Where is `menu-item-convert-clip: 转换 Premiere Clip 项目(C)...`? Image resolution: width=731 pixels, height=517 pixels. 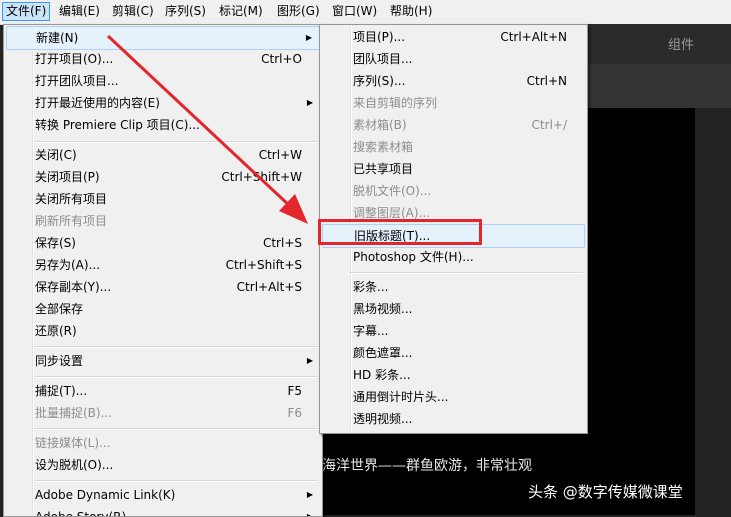 menu-item-convert-clip: 转换 Premiere Clip 项目(C)... is located at coordinates (163, 125).